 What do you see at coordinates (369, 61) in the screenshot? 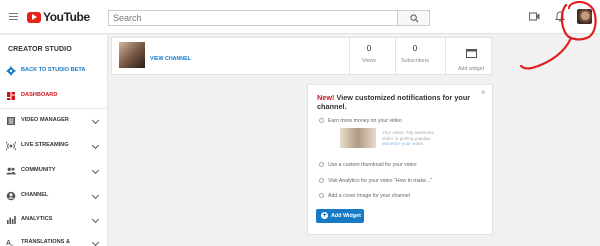
I see `views-label: Views` at bounding box center [369, 61].